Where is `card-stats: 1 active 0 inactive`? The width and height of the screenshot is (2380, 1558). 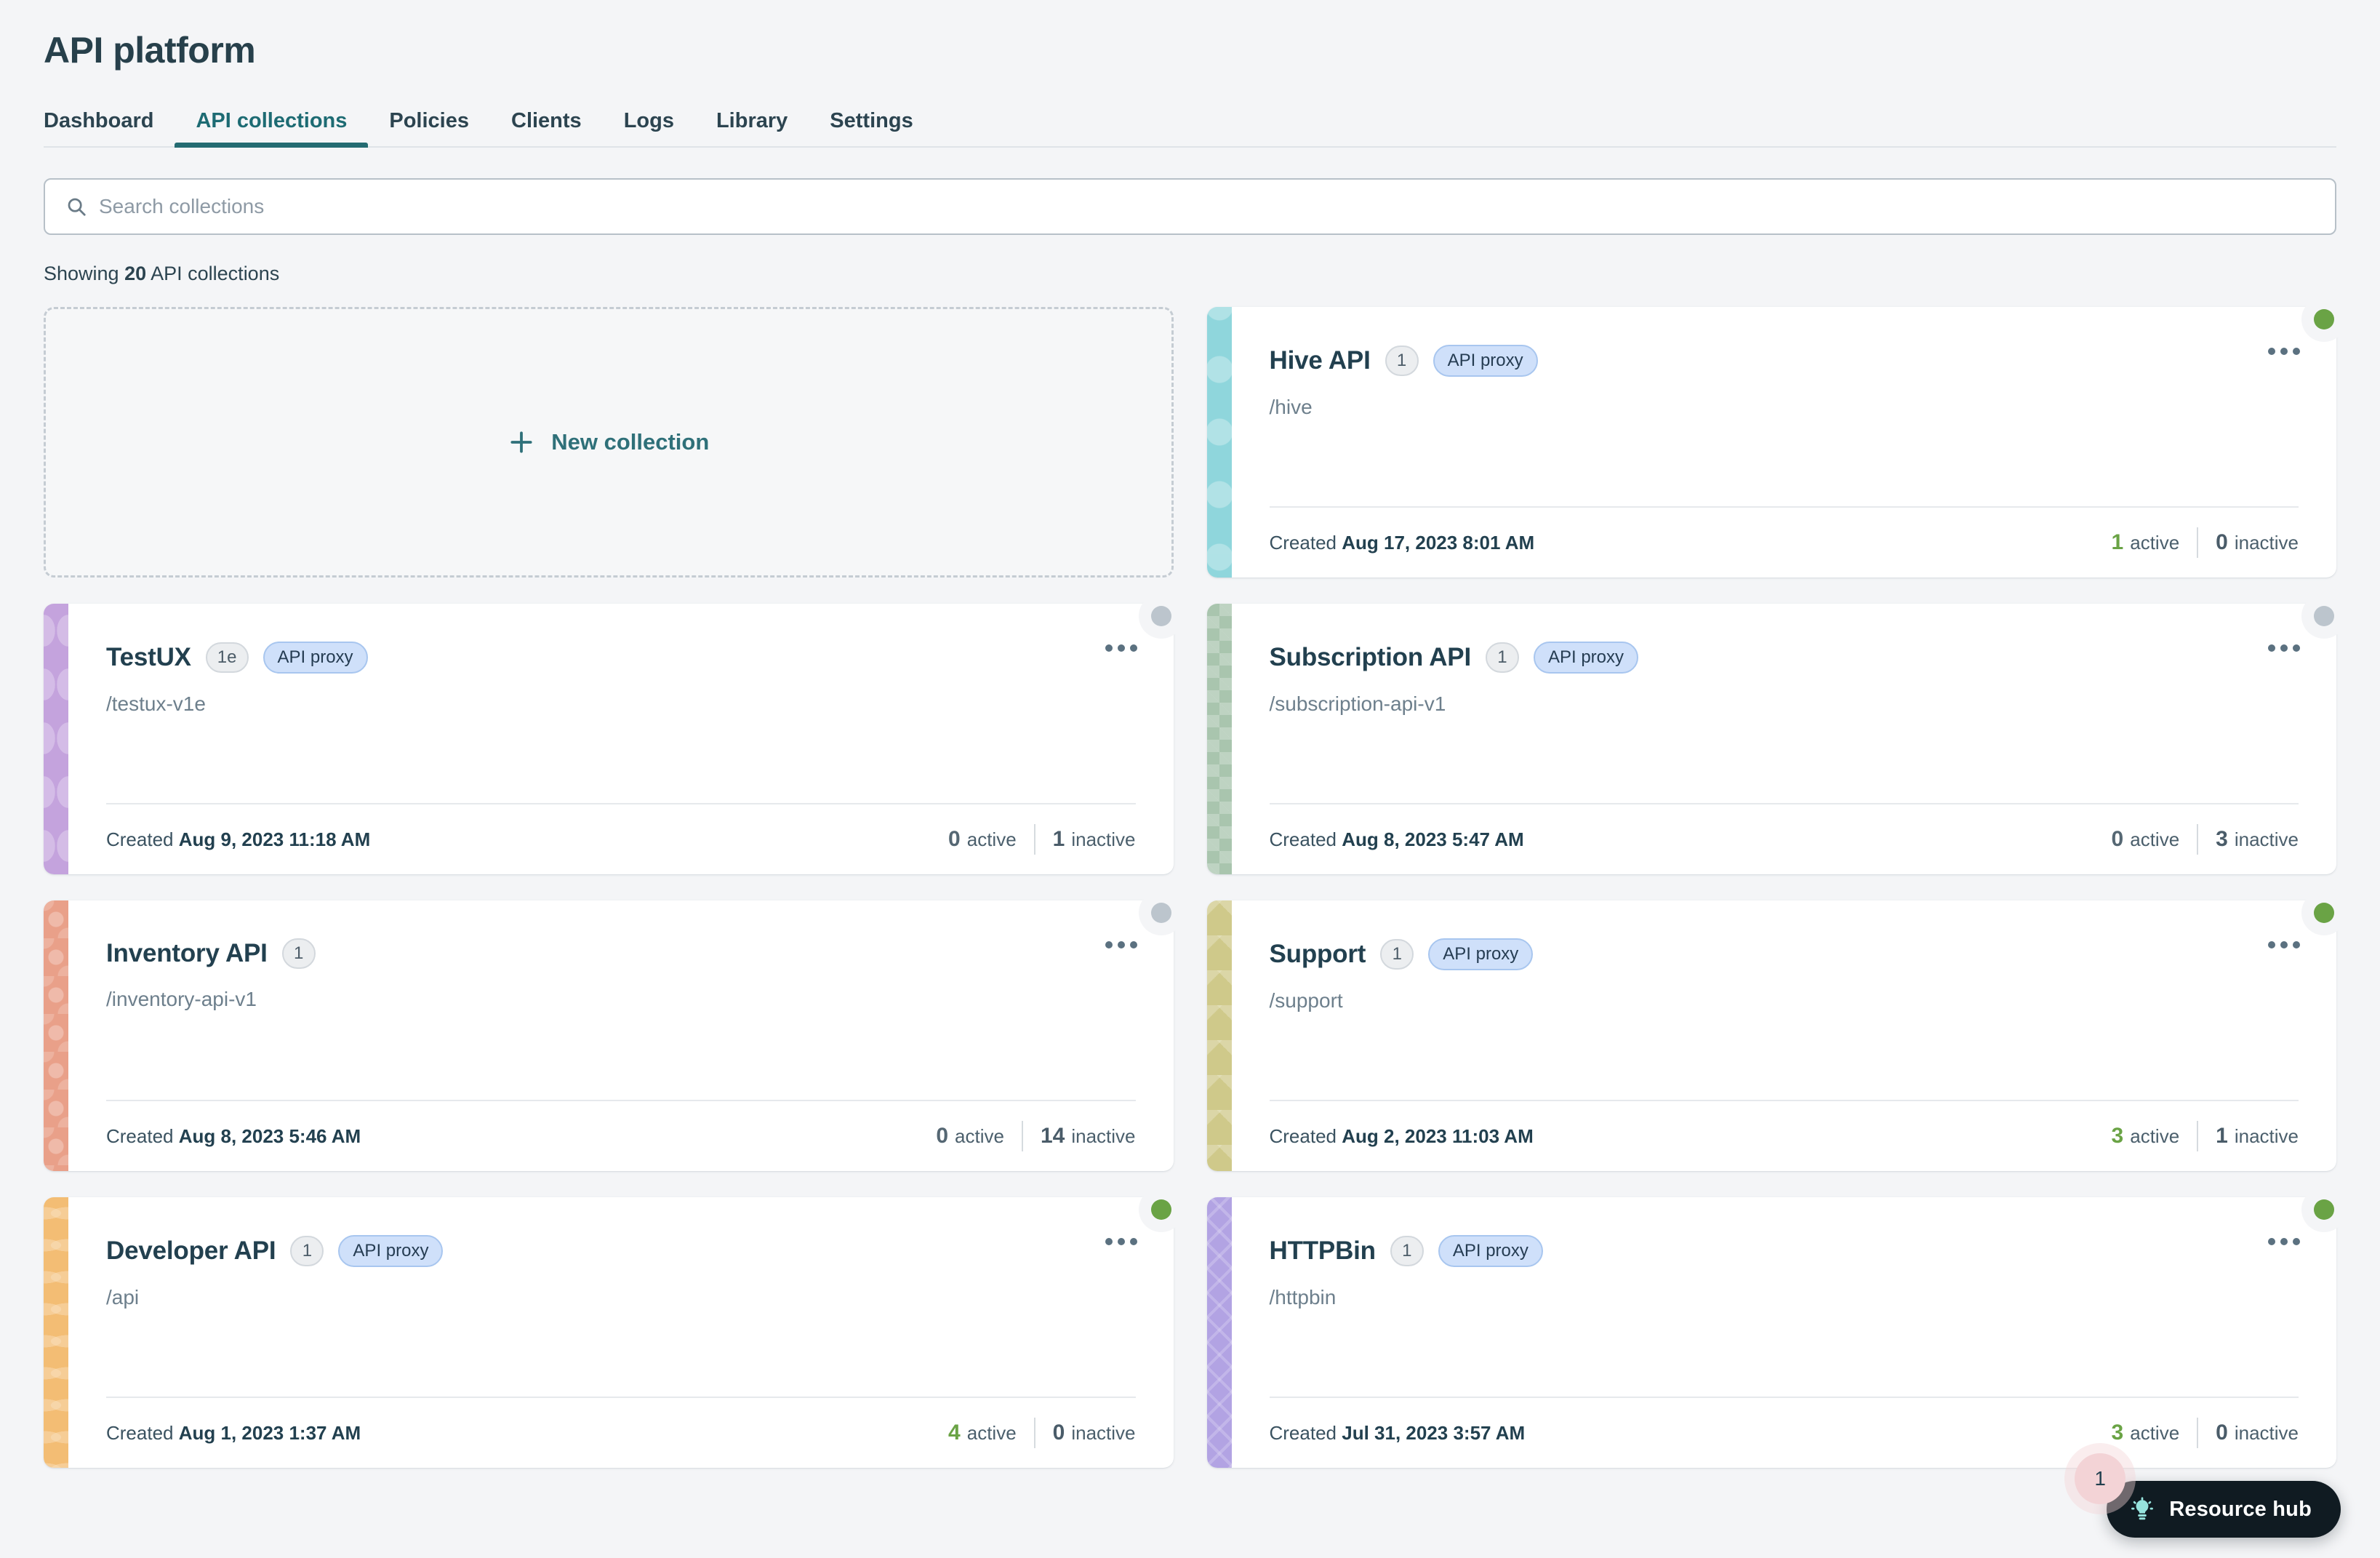
card-stats: 1 active 0 inactive is located at coordinates (2196, 542).